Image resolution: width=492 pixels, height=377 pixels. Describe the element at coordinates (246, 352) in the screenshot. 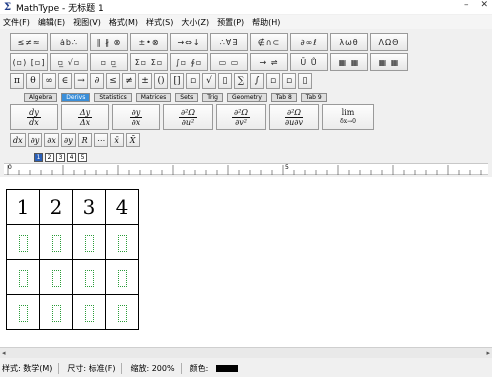

I see `horizontal-scrollbar: ◂ ▸` at that location.